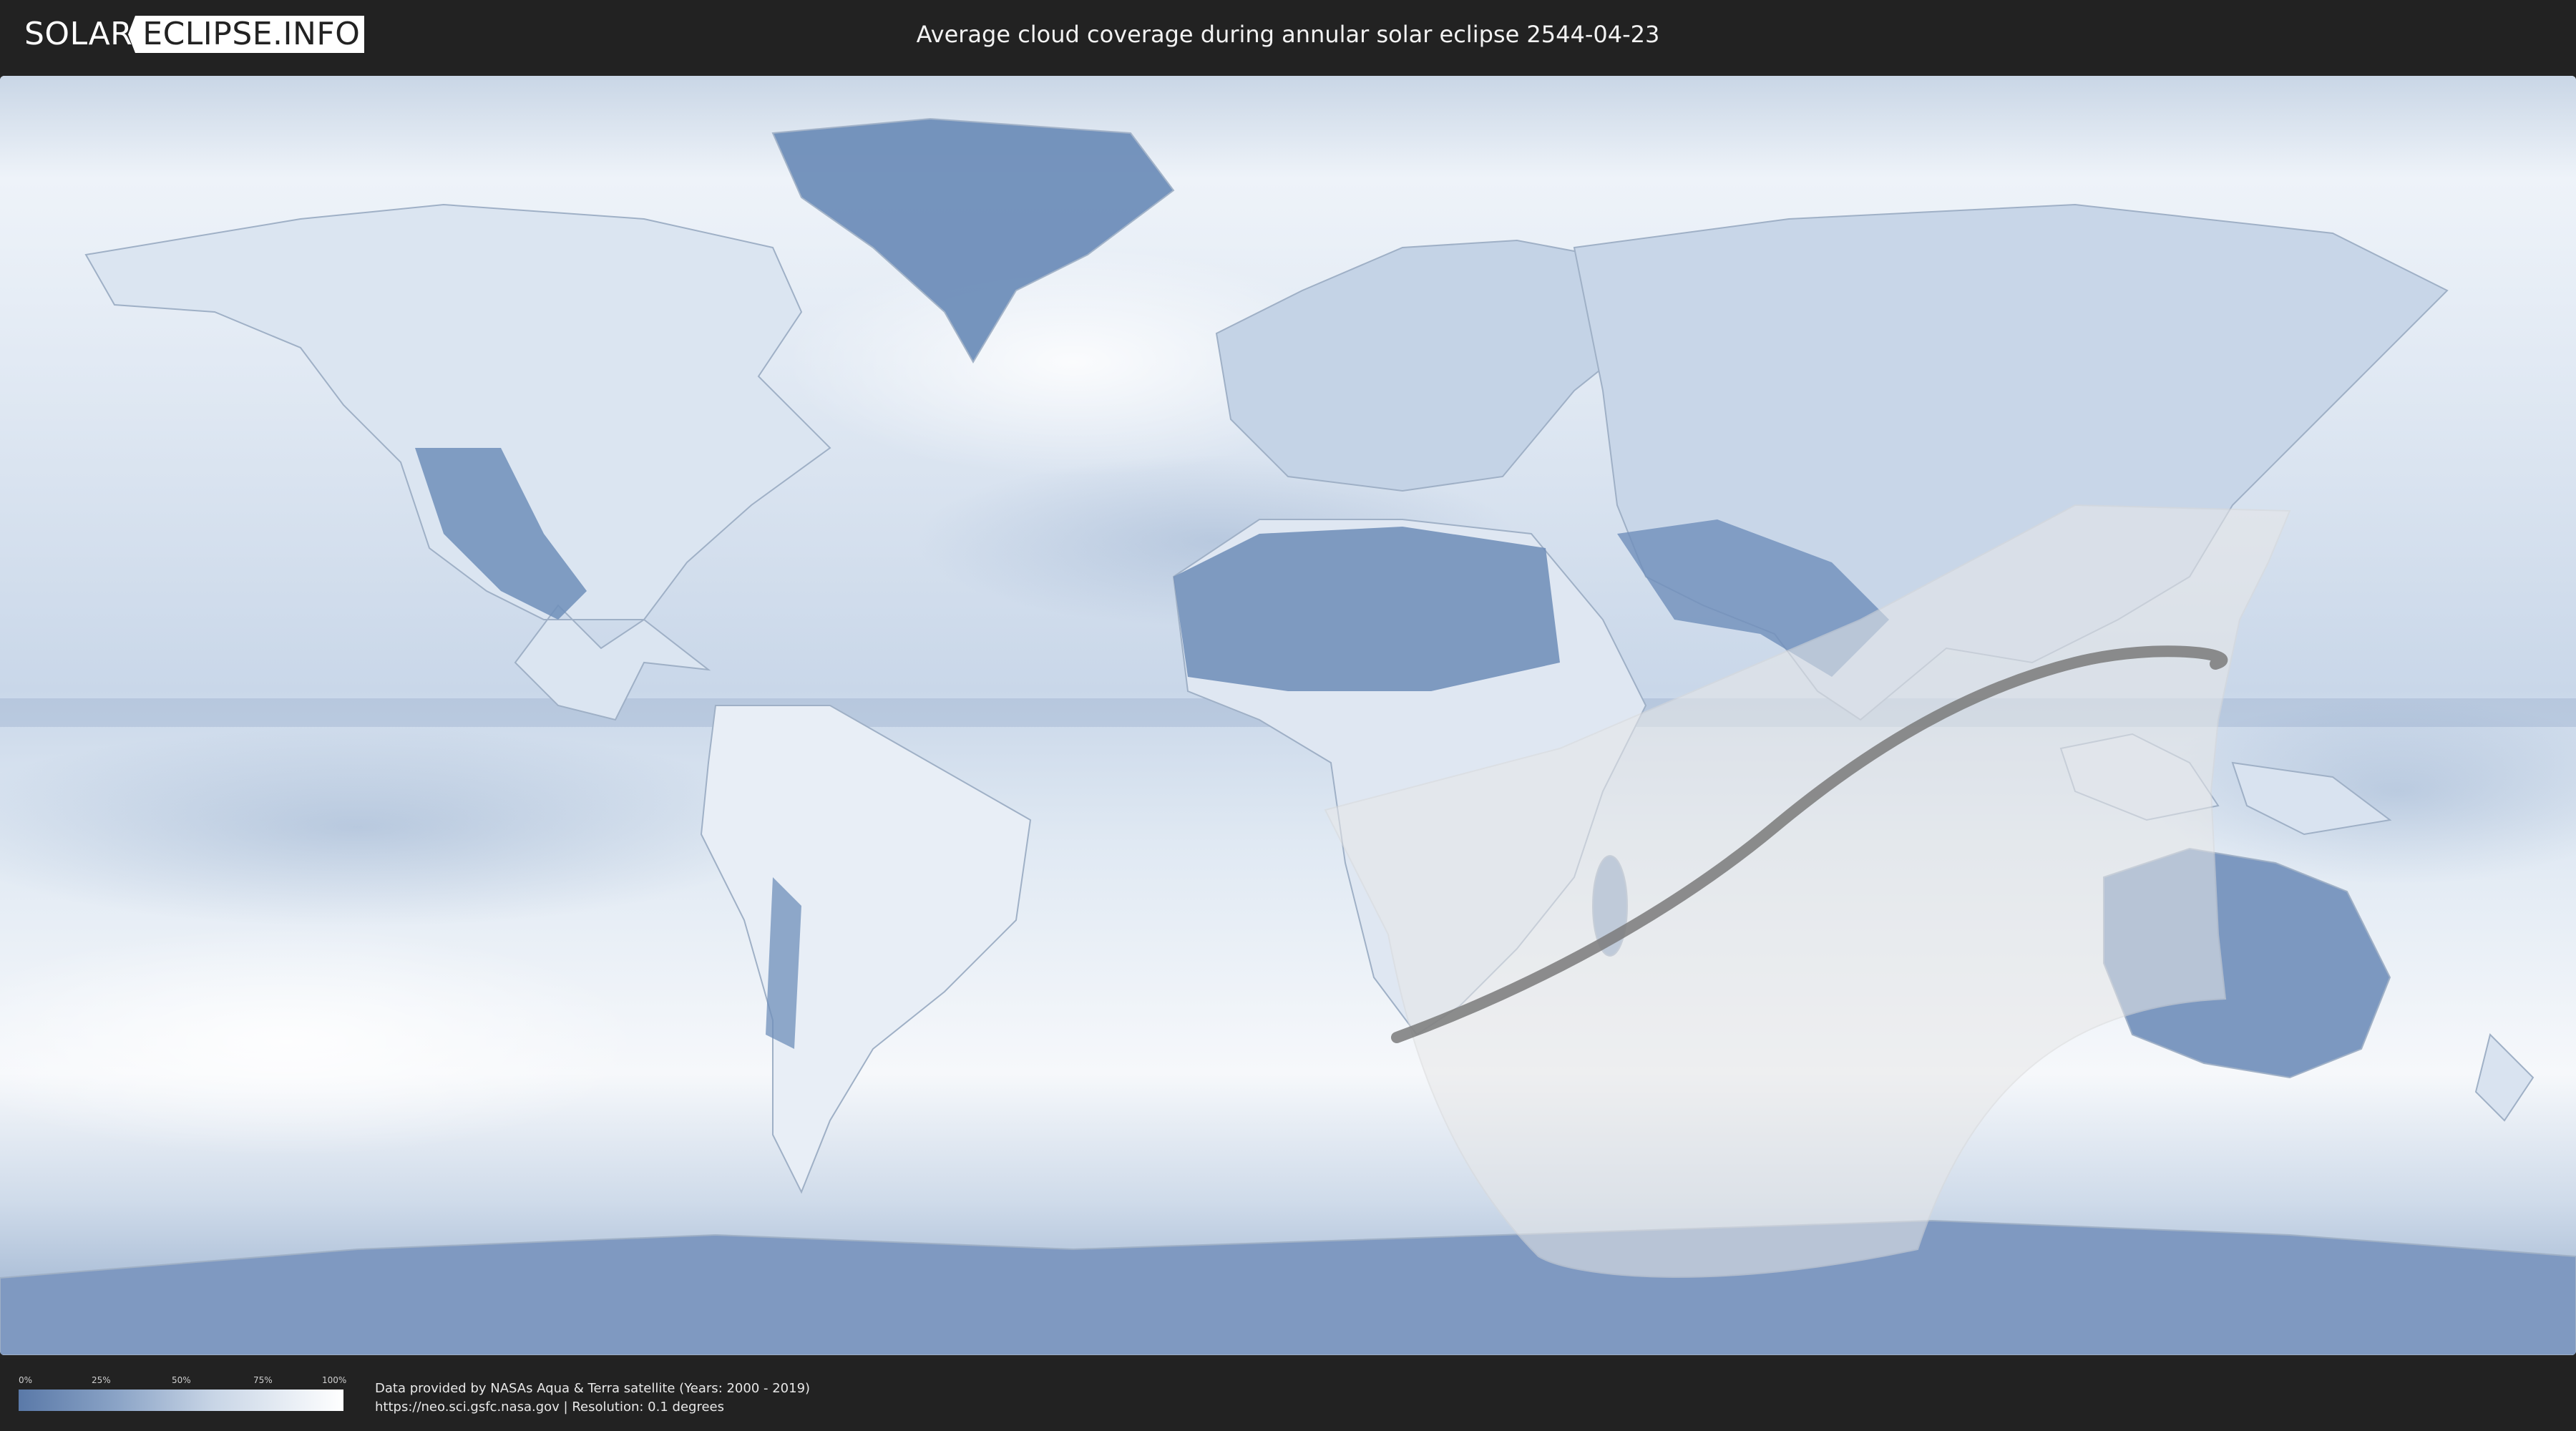 The image size is (2576, 1431). I want to click on landmass-sahara-clear, so click(1367, 609).